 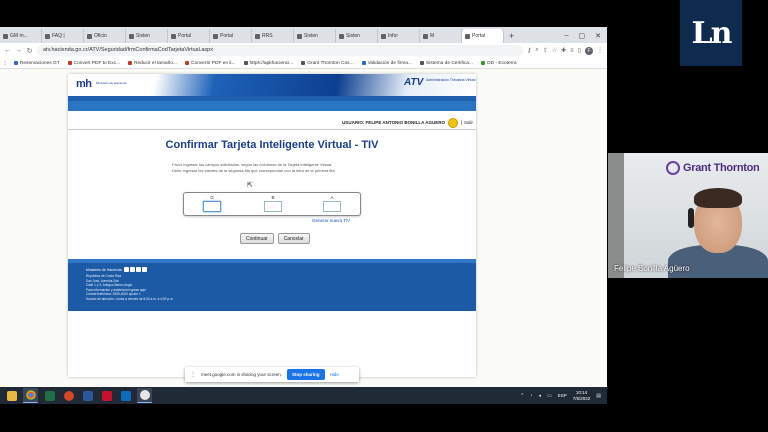 I want to click on exit-link: Salir, so click(x=466, y=122).